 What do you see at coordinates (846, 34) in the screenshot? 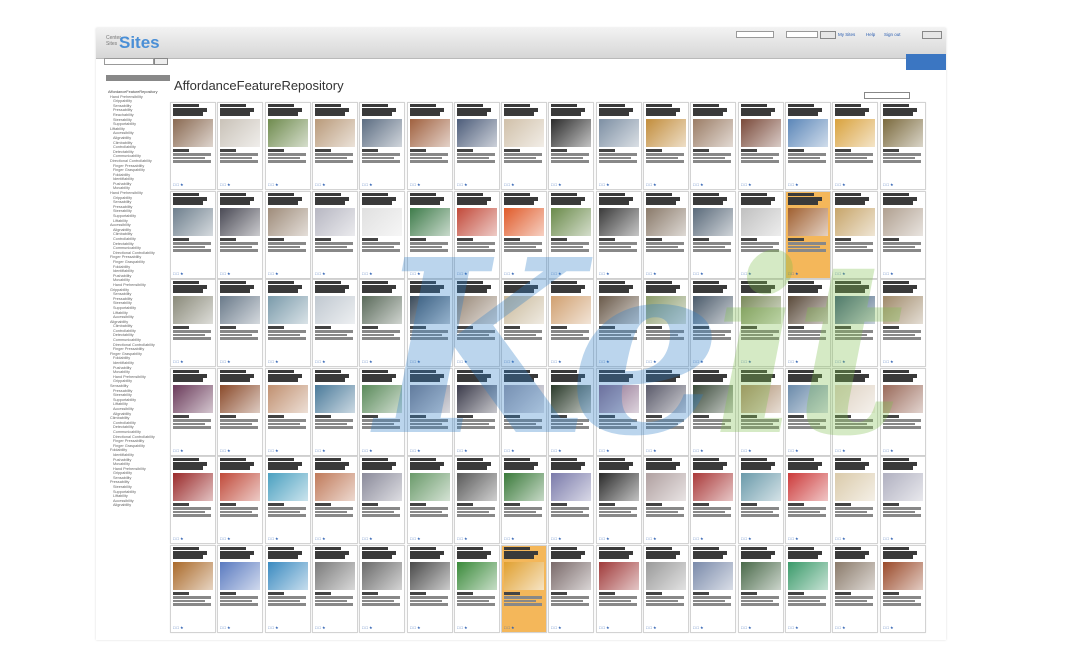
I see `header-link-1: My Sites` at bounding box center [846, 34].